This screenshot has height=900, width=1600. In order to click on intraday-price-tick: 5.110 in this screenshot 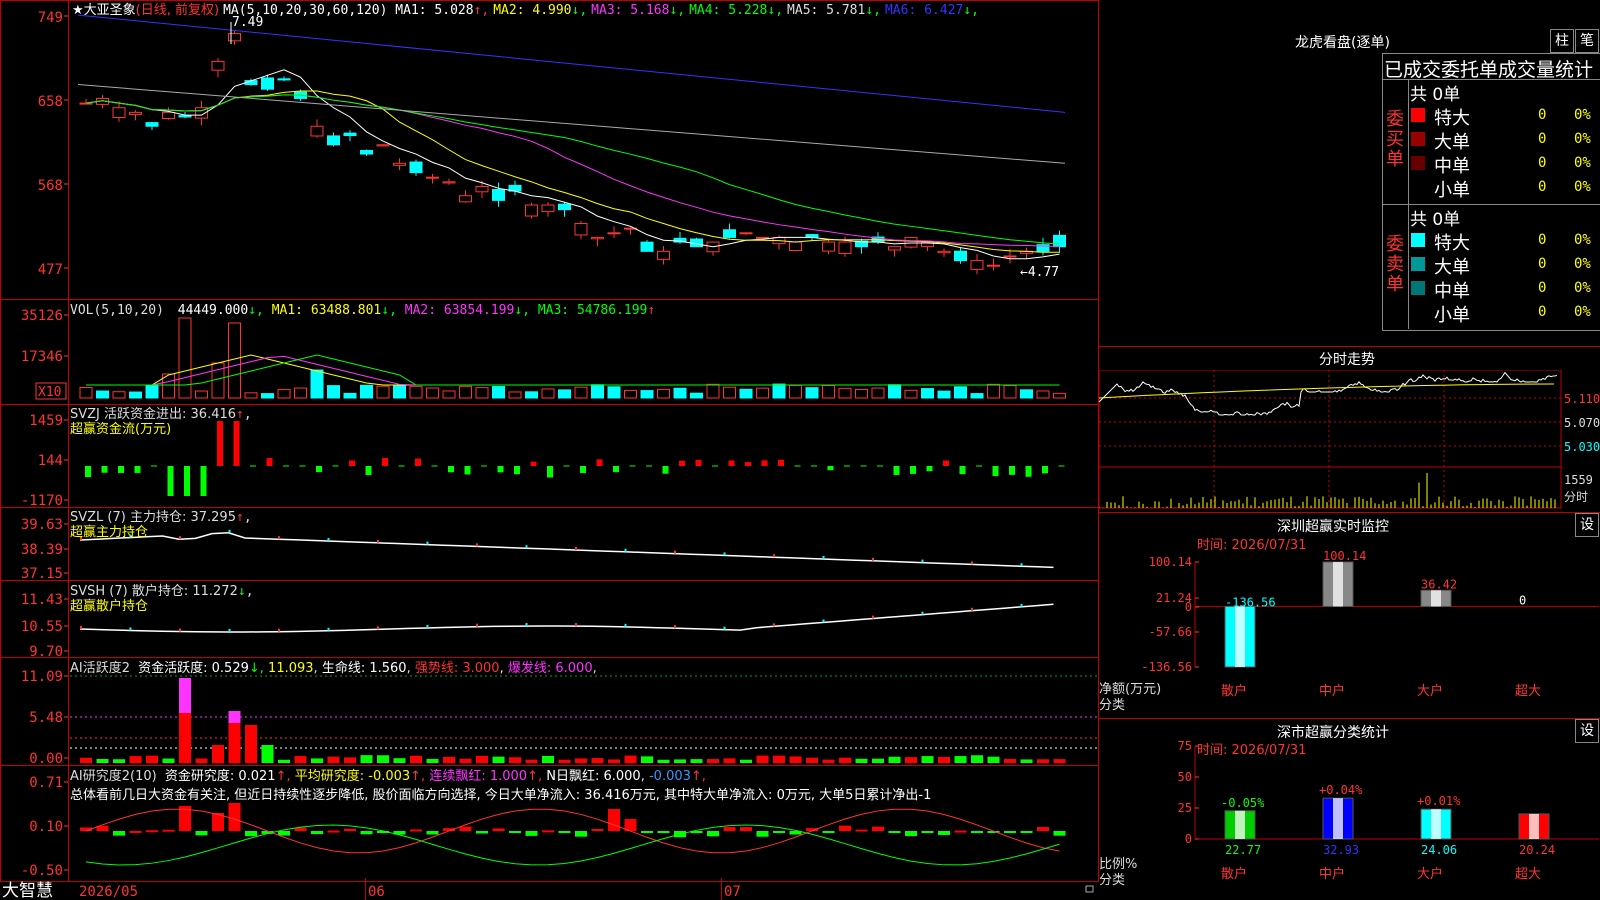, I will do `click(1582, 399)`.